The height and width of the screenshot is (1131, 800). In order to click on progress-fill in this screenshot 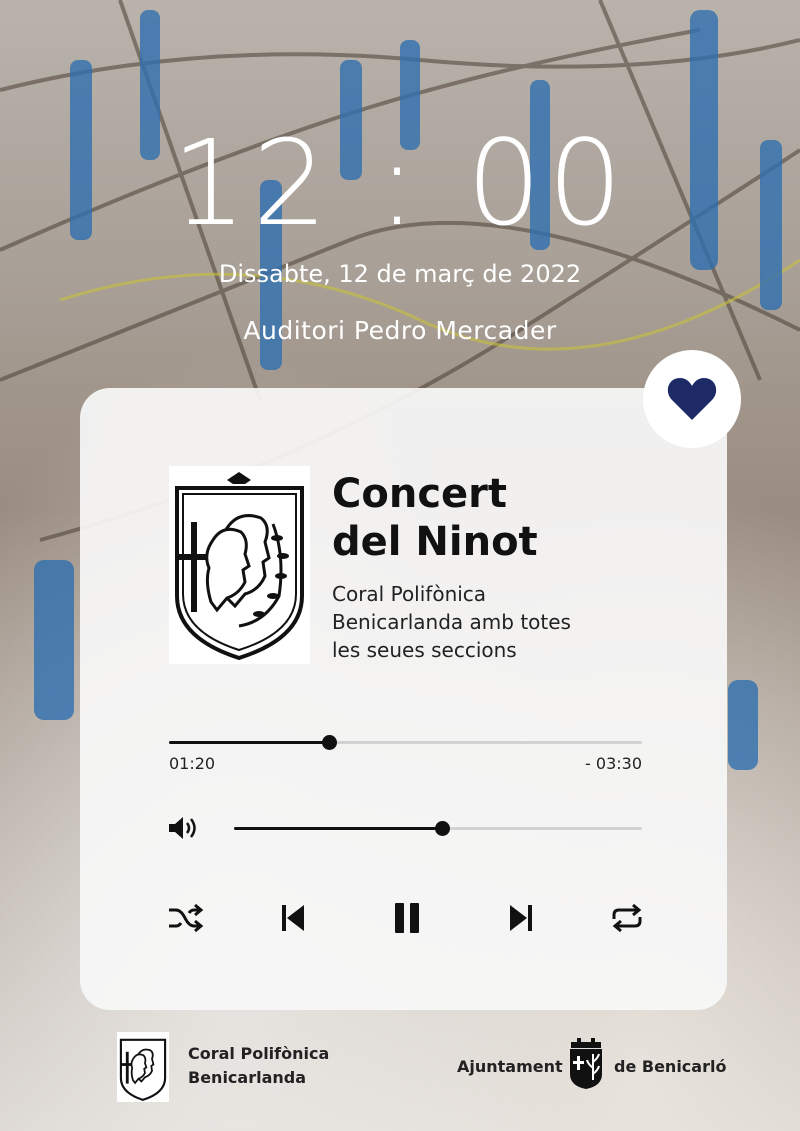, I will do `click(249, 742)`.